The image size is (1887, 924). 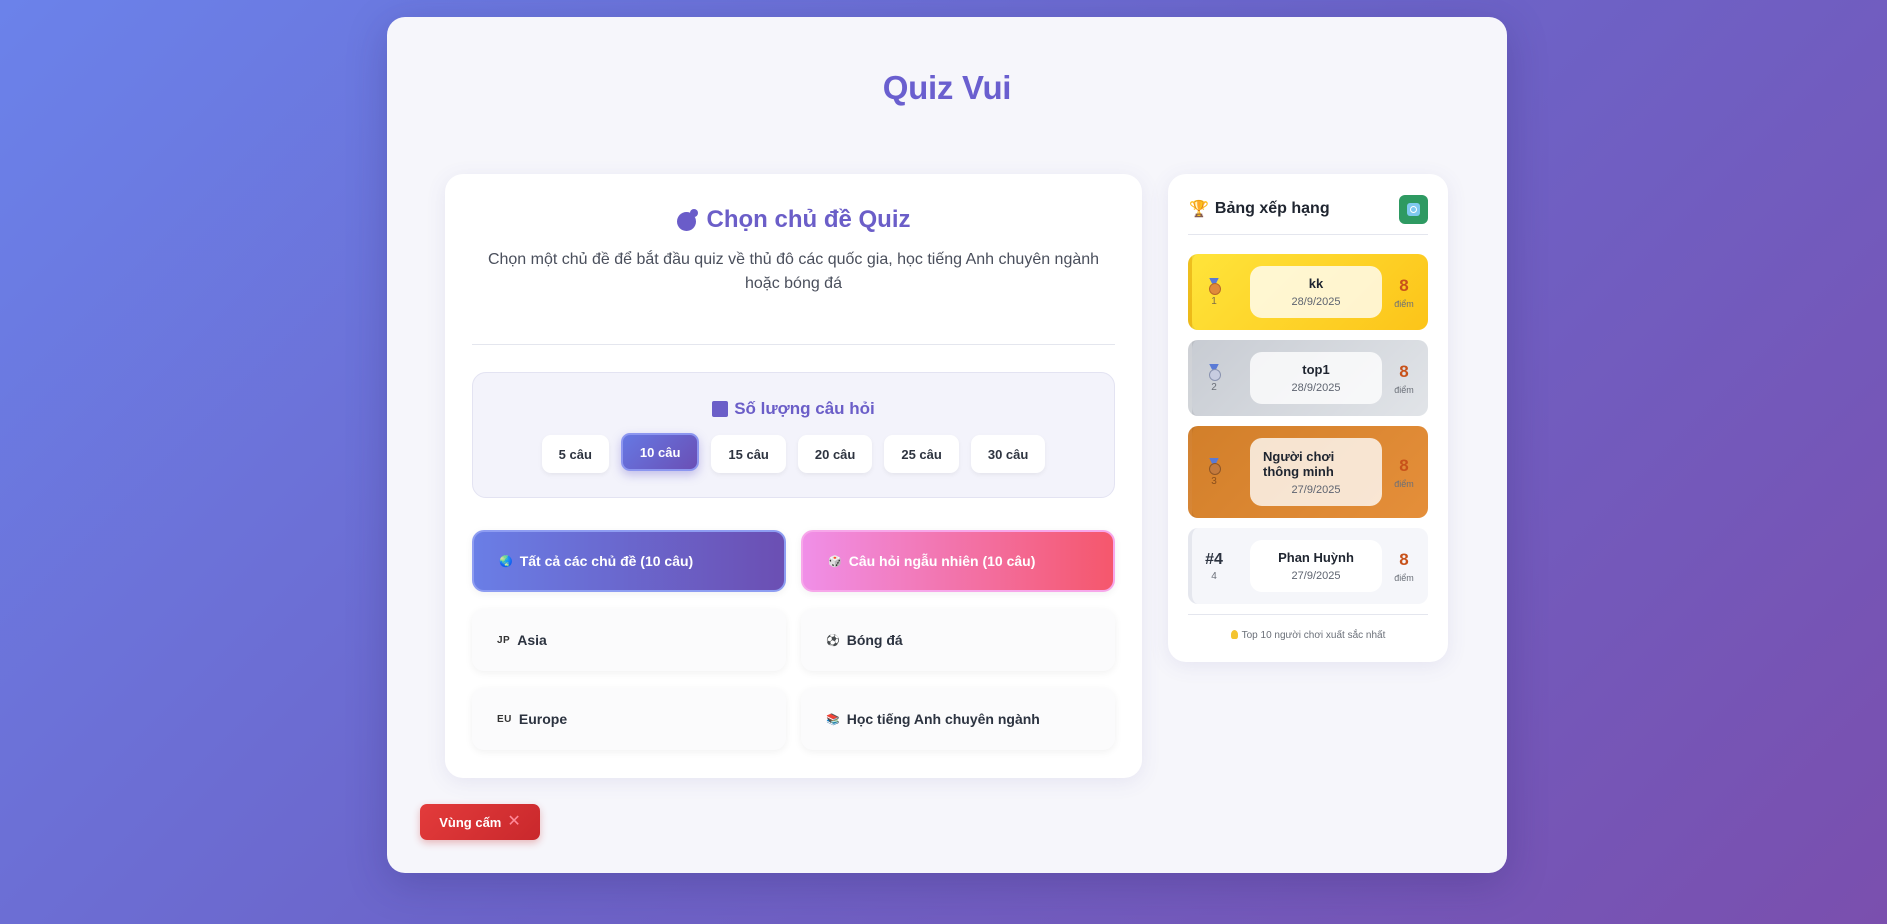 What do you see at coordinates (606, 561) in the screenshot?
I see `topic-label: Tất cả các chủ đề (10 câu)` at bounding box center [606, 561].